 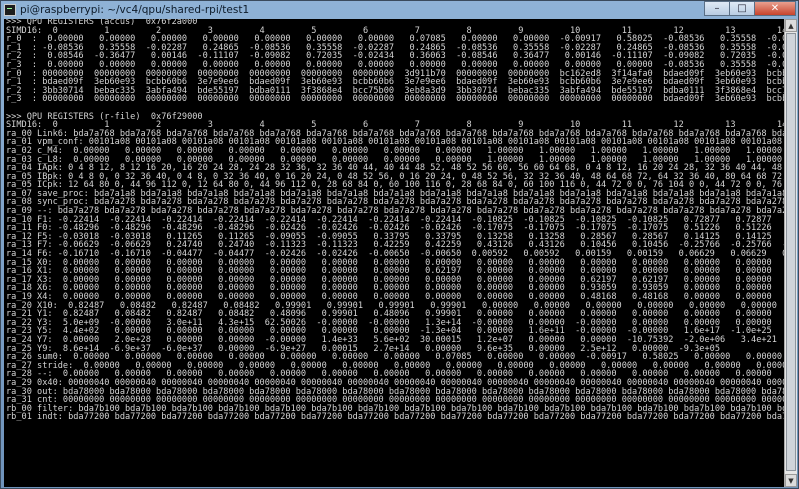 What do you see at coordinates (742, 8) in the screenshot?
I see `maximize-button: □` at bounding box center [742, 8].